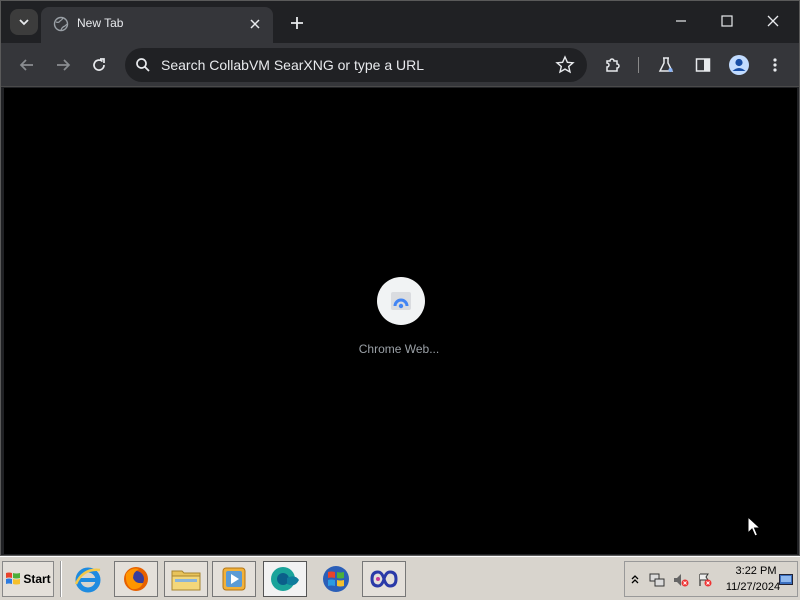  I want to click on web-store-icon, so click(401, 301).